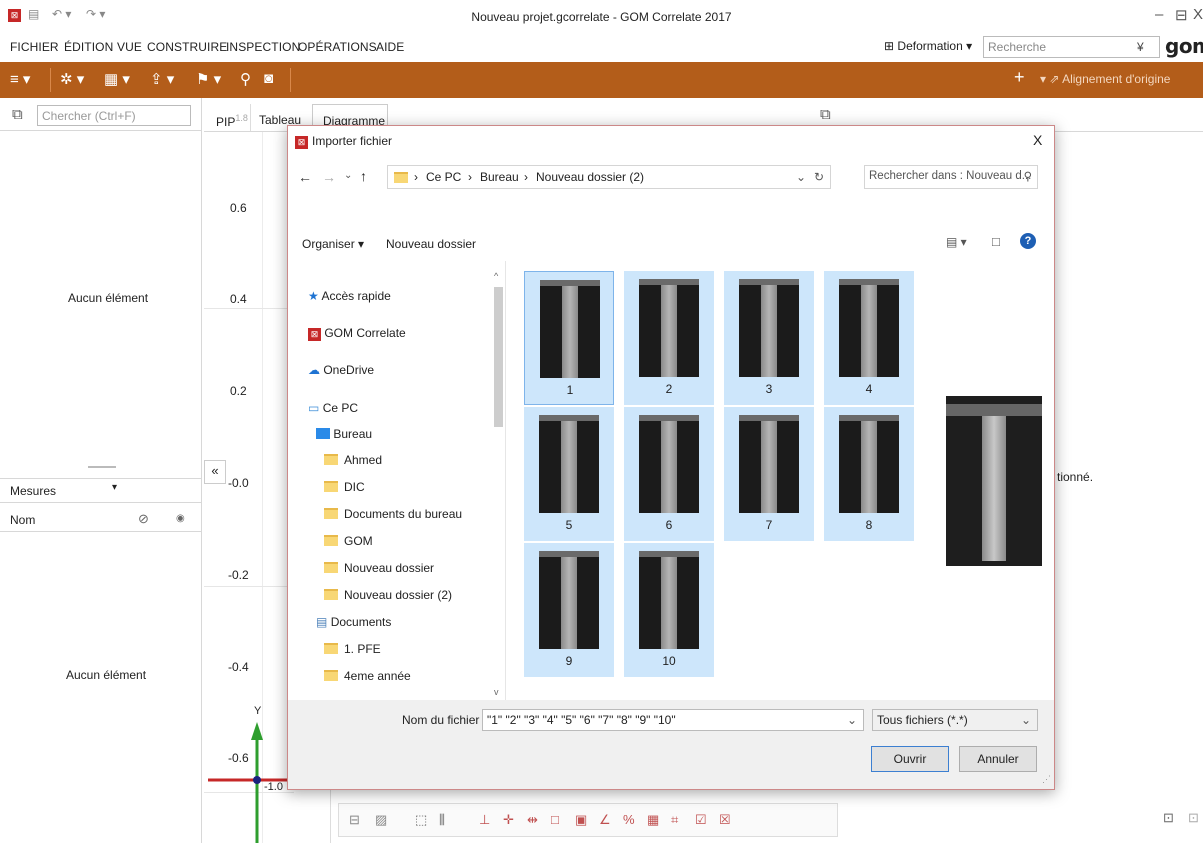  Describe the element at coordinates (353, 622) in the screenshot. I see `nav-item-documents: ▤ Documents` at that location.